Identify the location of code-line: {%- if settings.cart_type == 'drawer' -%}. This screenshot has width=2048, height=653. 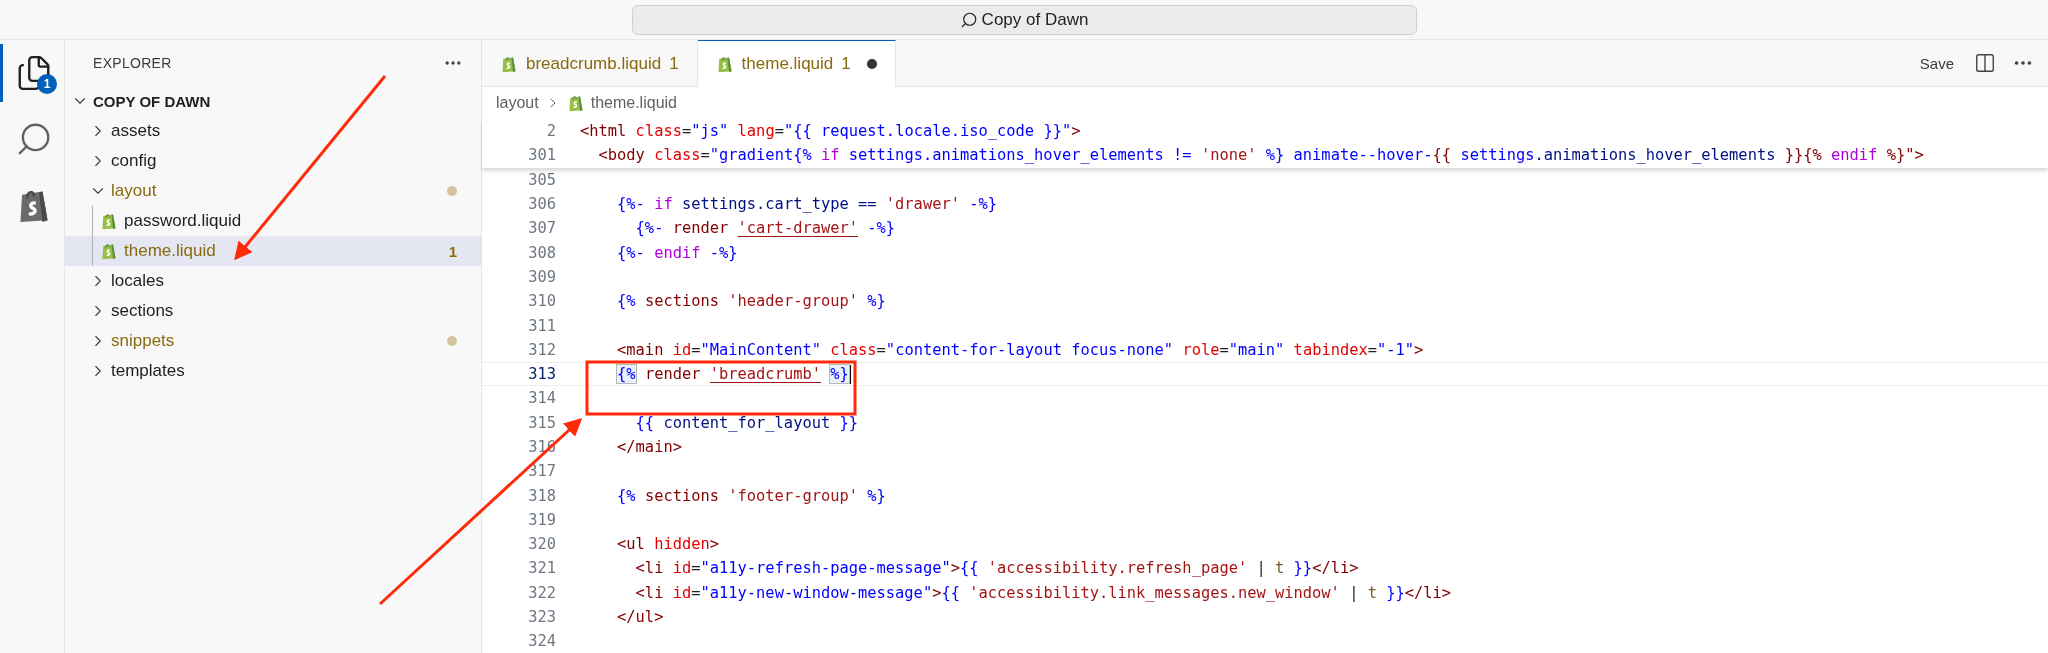
(807, 204).